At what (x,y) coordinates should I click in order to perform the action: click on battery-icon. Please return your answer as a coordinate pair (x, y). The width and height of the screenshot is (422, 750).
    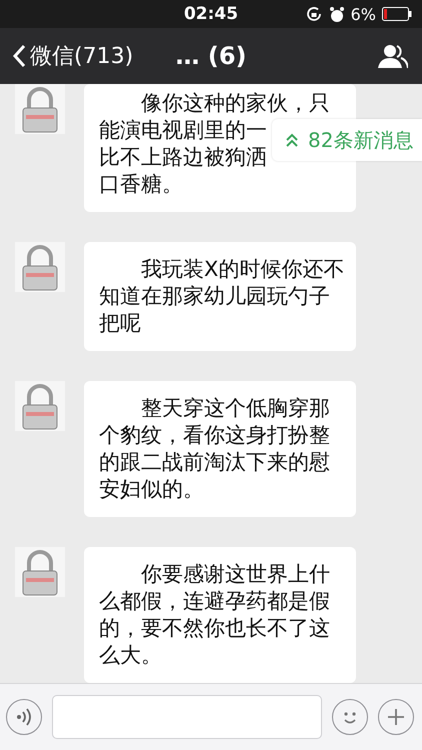
    Looking at the image, I should click on (397, 14).